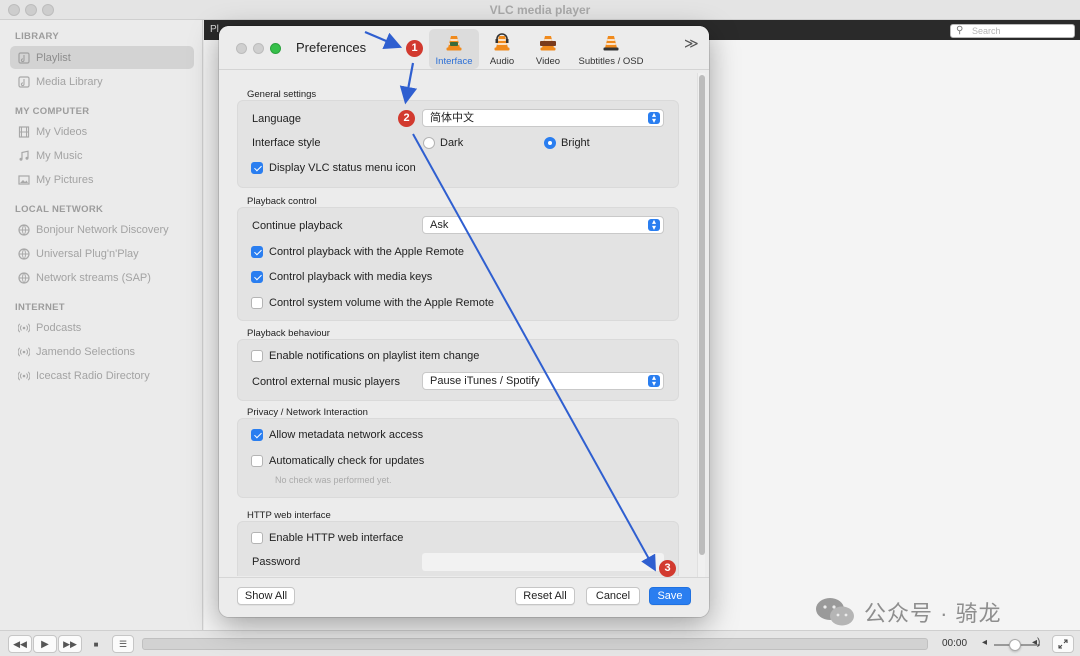 This screenshot has width=1080, height=656. I want to click on continue-playback-select: Ask ▴ ▾, so click(543, 225).